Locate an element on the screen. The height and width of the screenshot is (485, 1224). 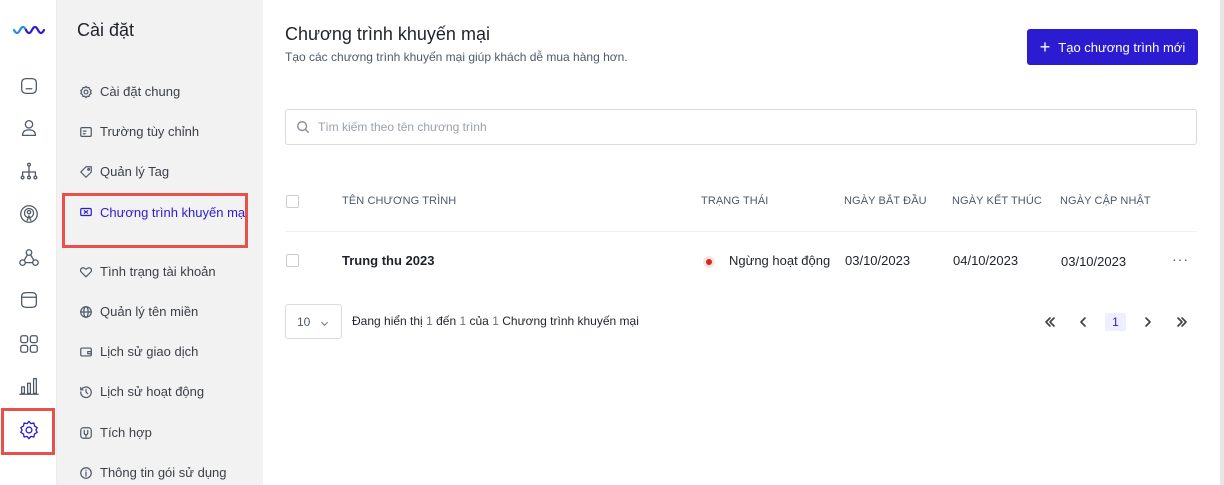
nav-item-label: Cài đặt chung is located at coordinates (140, 91).